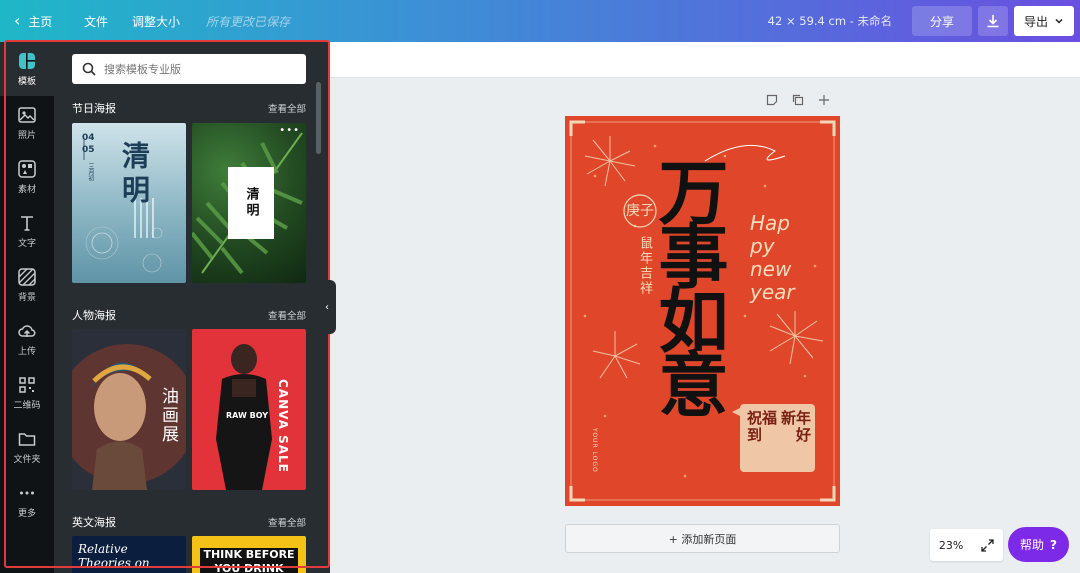 This screenshot has height=573, width=1080. I want to click on poster-main-text: 万事如意, so click(688, 284).